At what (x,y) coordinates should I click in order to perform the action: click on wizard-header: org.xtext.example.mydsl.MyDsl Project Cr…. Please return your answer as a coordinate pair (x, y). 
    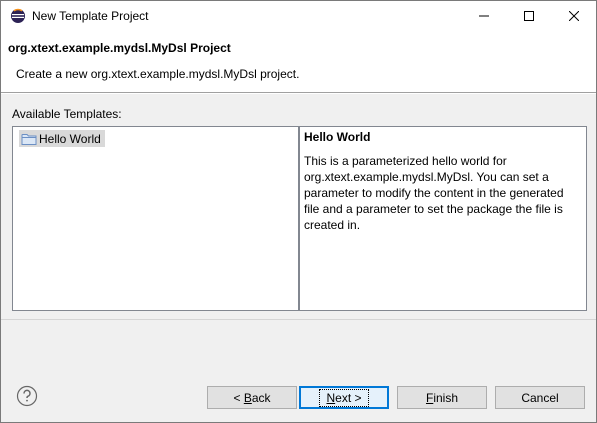
    Looking at the image, I should click on (298, 62).